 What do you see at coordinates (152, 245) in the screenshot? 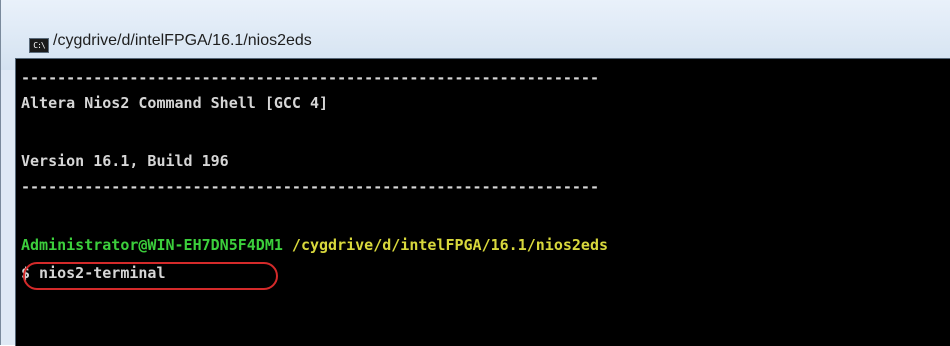
I see `prompt-user-host: Administrator@WIN-EH7DN5F4DM1` at bounding box center [152, 245].